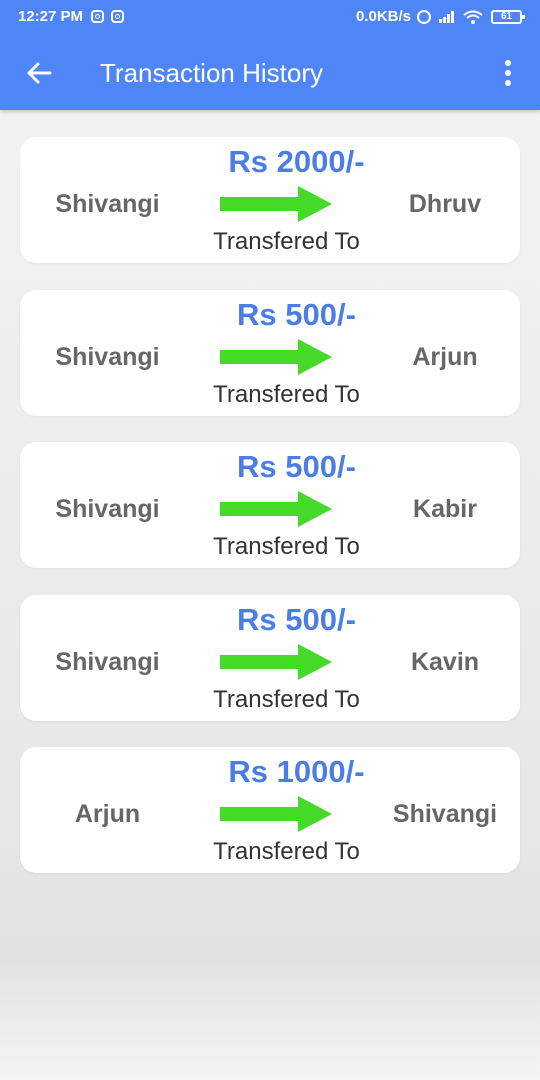 This screenshot has width=540, height=1080. I want to click on signal-icon, so click(447, 16).